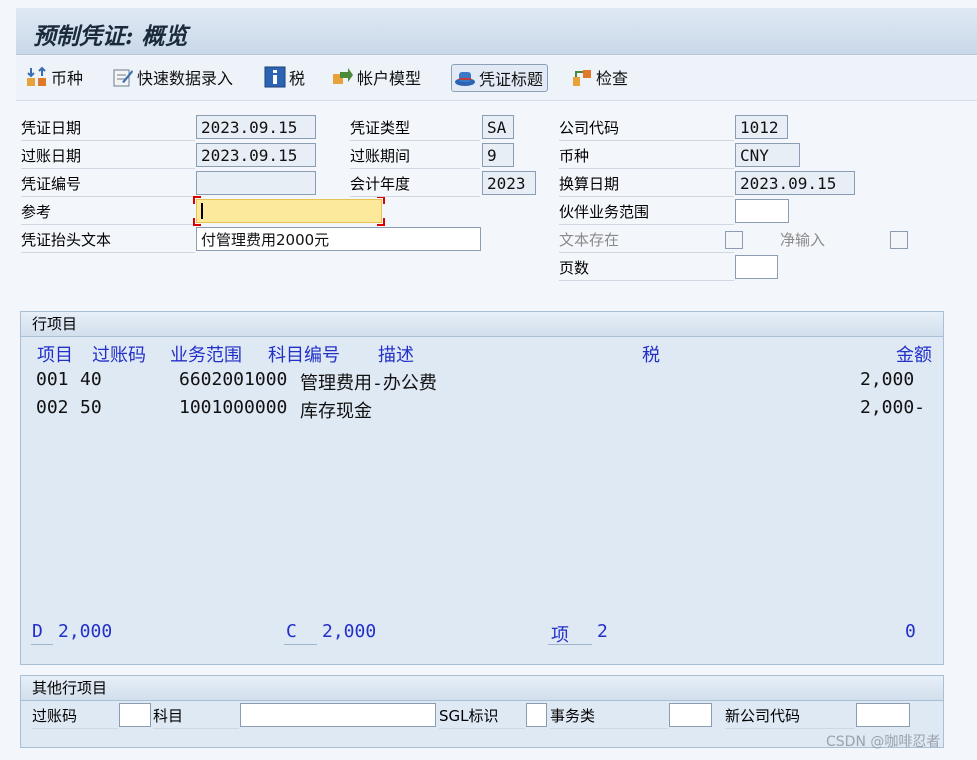  Describe the element at coordinates (465, 78) in the screenshot. I see `hat-icon` at that location.